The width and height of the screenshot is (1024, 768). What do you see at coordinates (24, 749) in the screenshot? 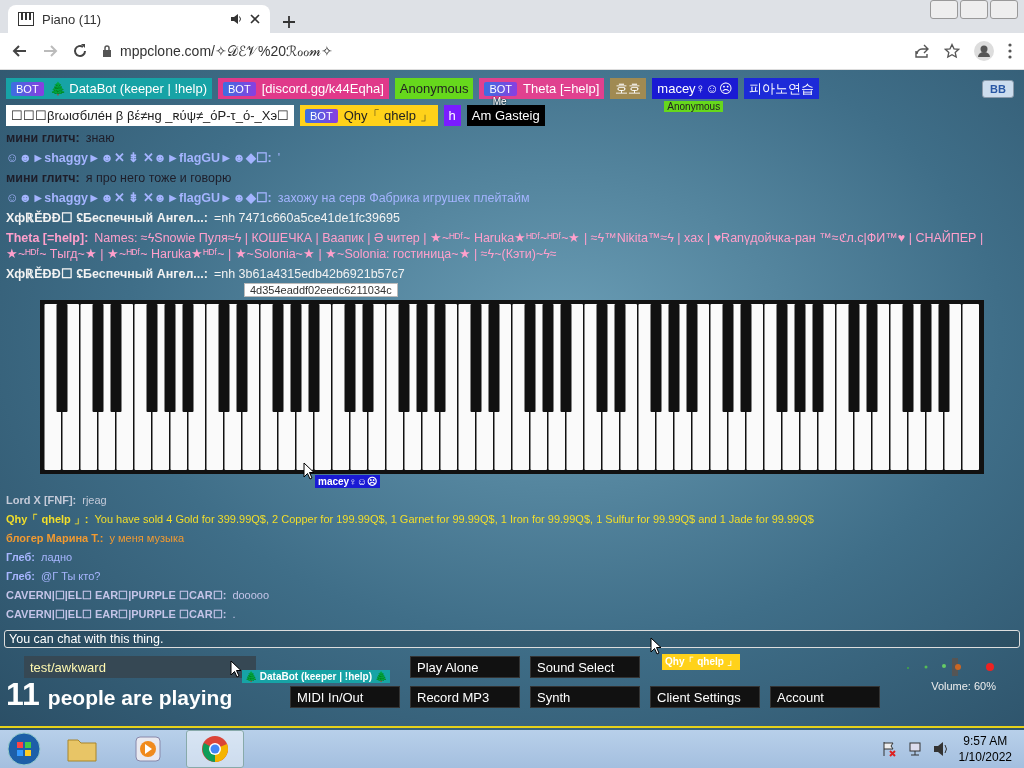
I see `start-orb-icon` at bounding box center [24, 749].